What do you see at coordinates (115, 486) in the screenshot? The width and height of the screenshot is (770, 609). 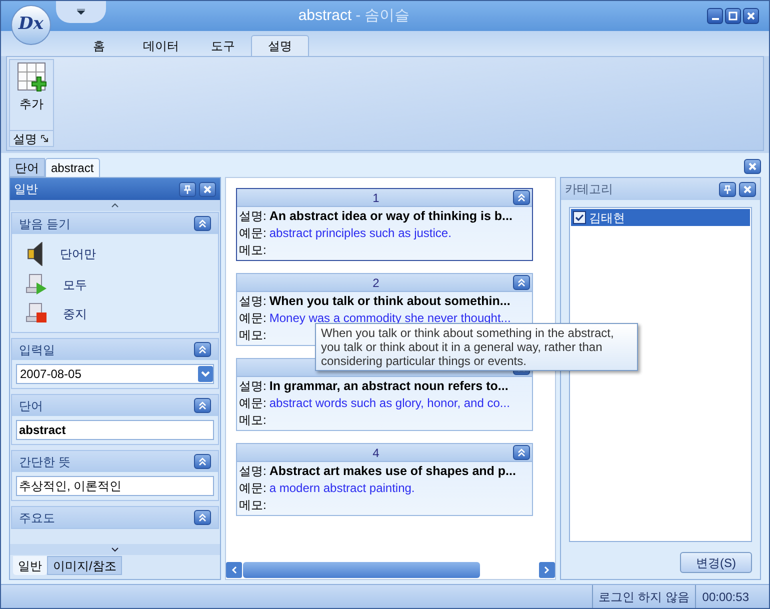 I see `text-field: 추상적인, 이론적인` at bounding box center [115, 486].